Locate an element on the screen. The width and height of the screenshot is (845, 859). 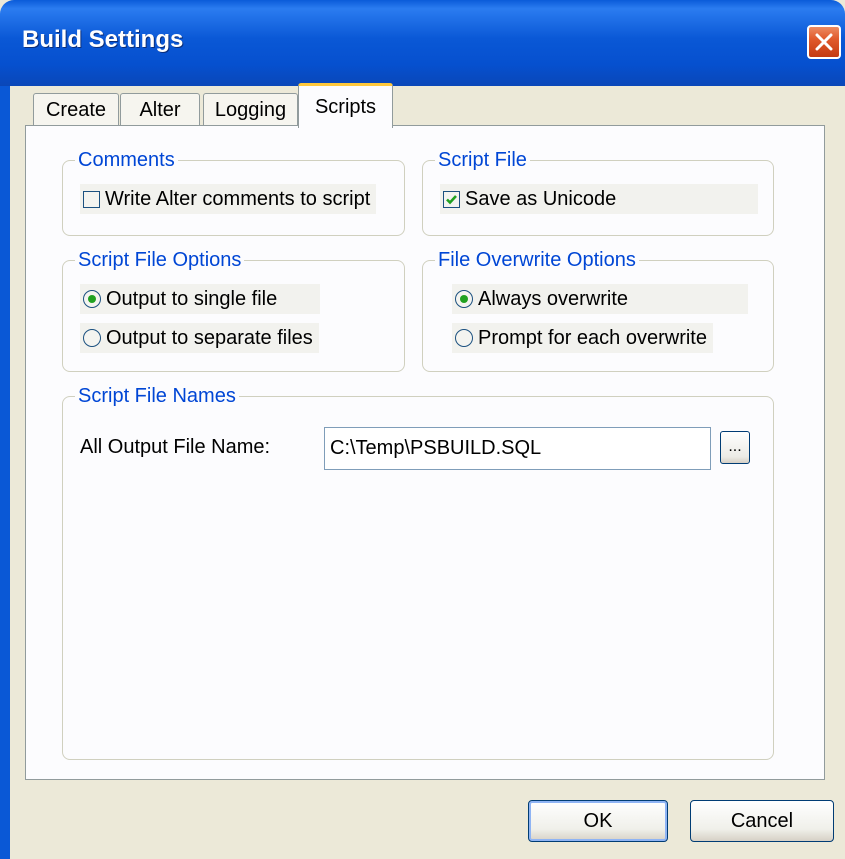
radio-label: Prompt for each overwrite is located at coordinates (592, 337).